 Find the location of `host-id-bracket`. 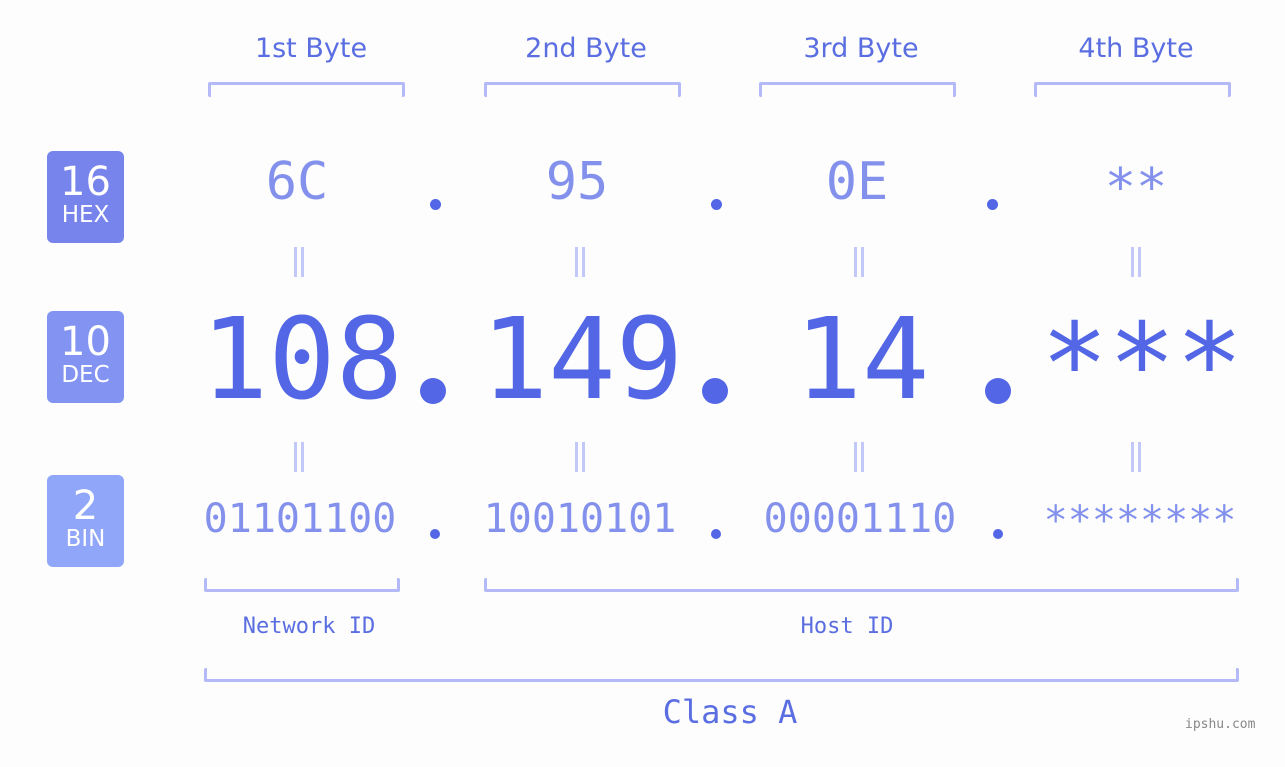

host-id-bracket is located at coordinates (861, 585).